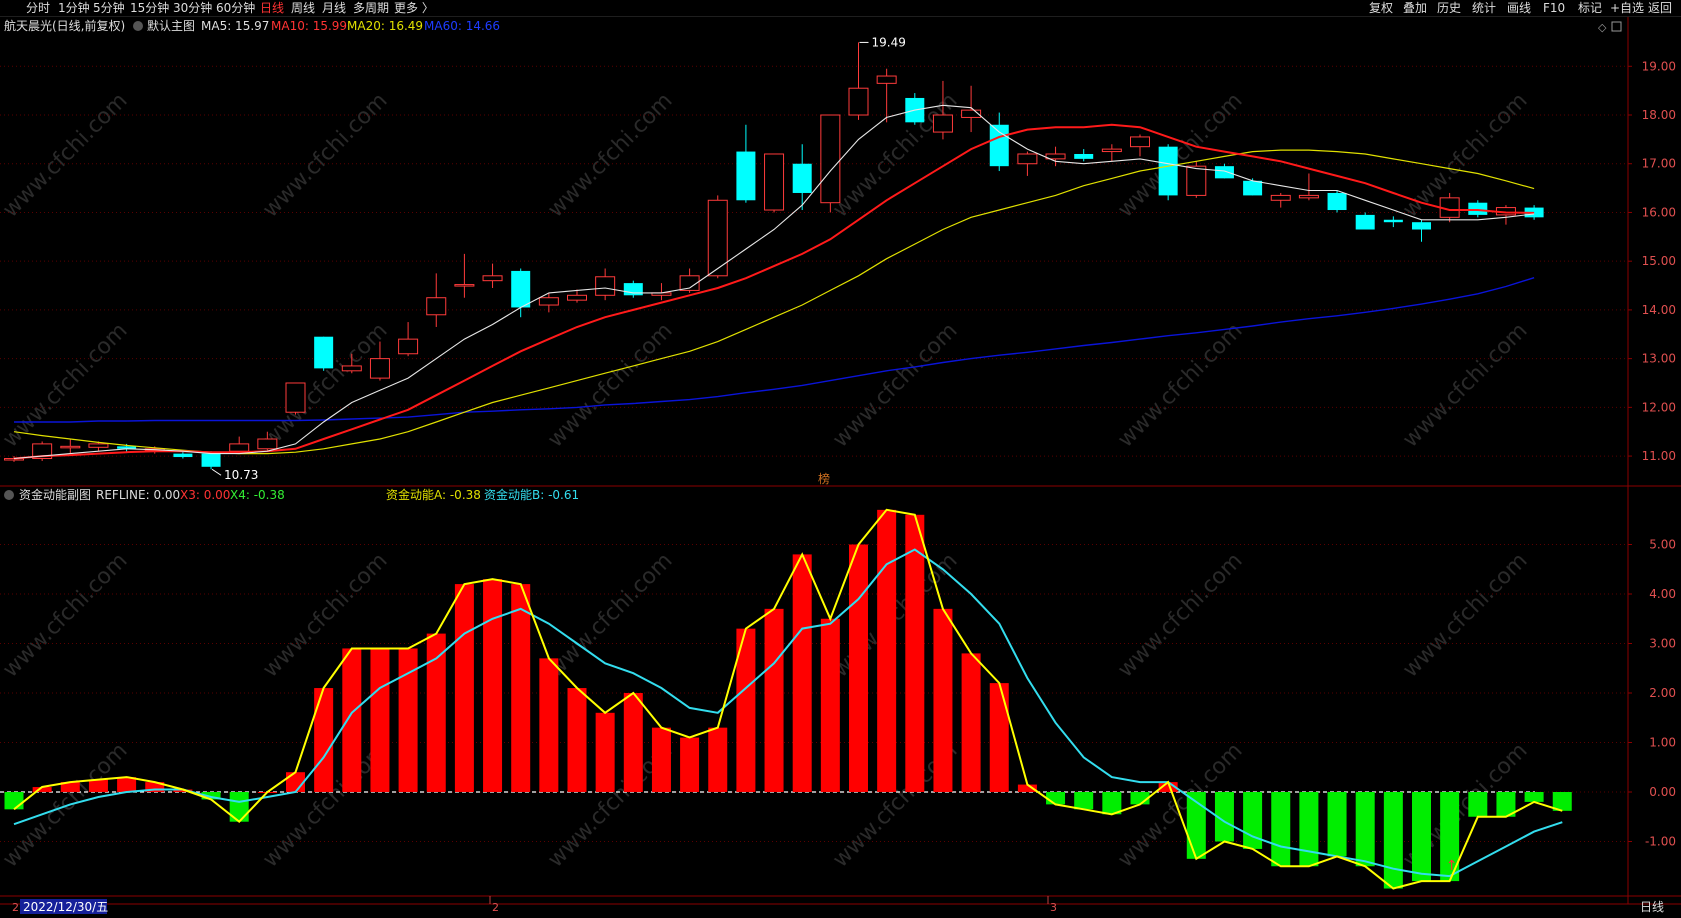 This screenshot has height=918, width=1681. I want to click on indicator-tick-label: 4.00, so click(1662, 594).